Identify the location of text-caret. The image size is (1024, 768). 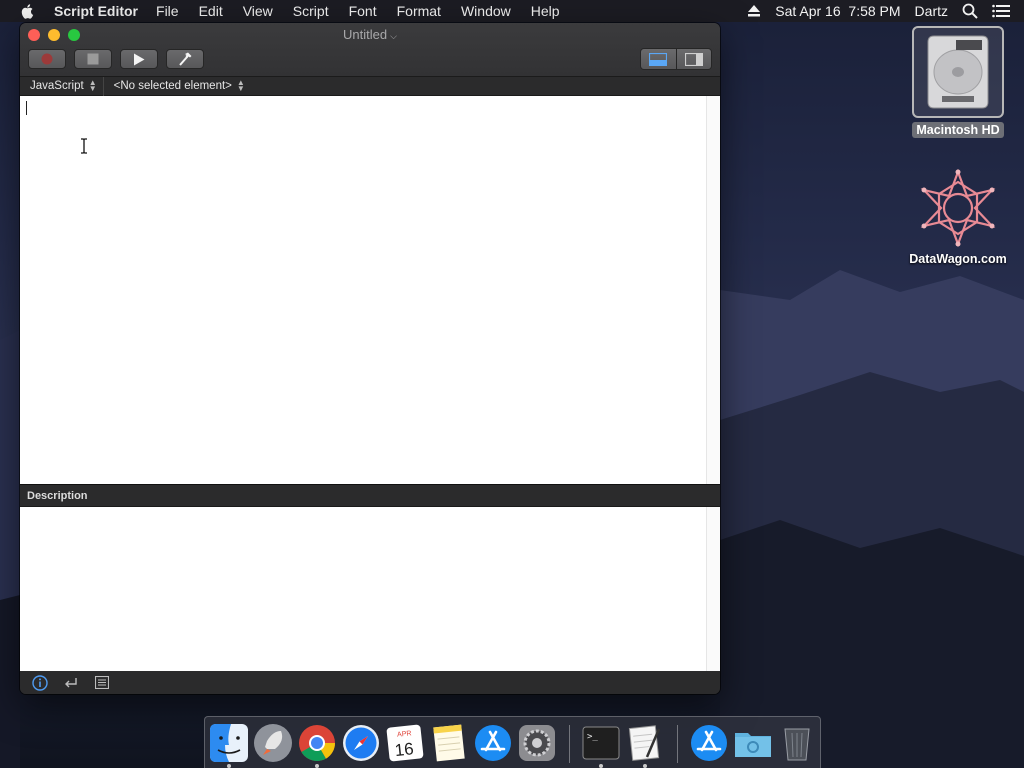
(26, 108).